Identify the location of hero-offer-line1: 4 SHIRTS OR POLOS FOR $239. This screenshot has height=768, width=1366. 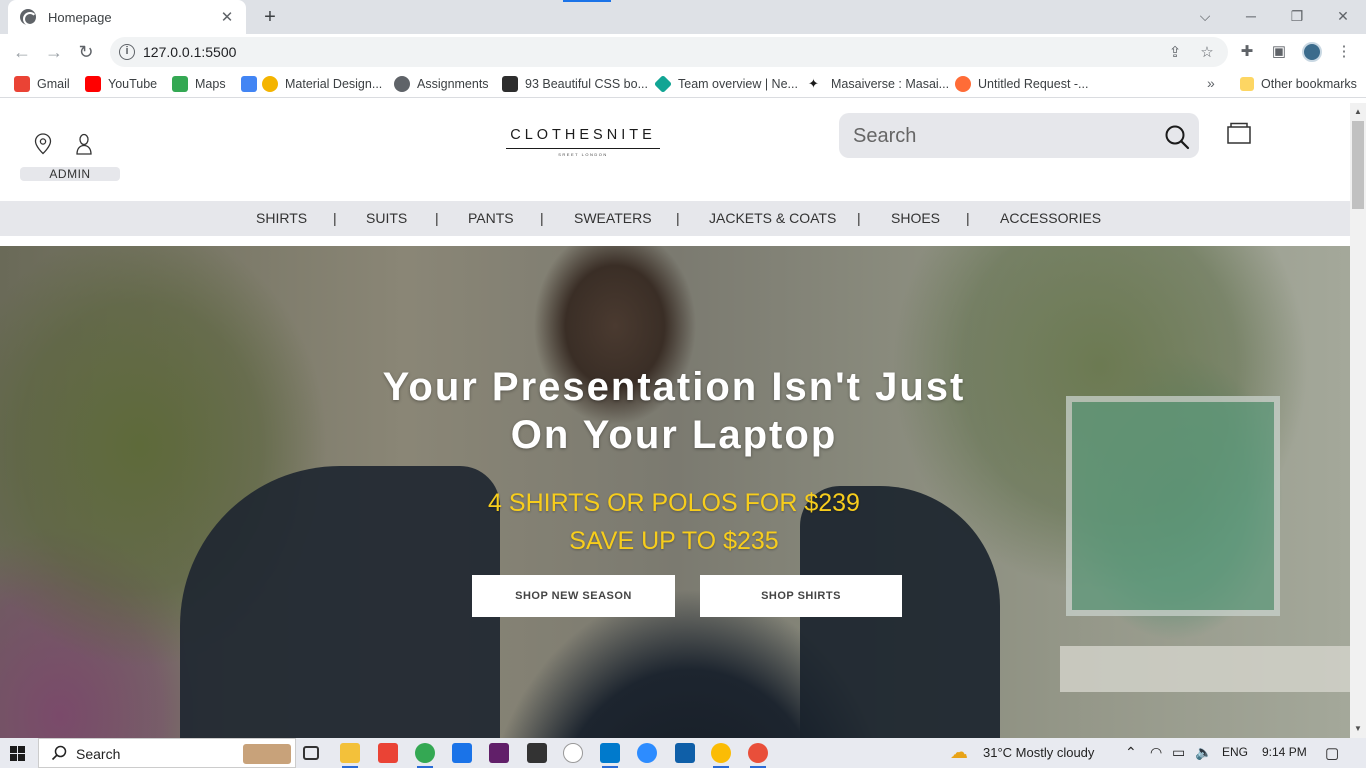
(674, 503).